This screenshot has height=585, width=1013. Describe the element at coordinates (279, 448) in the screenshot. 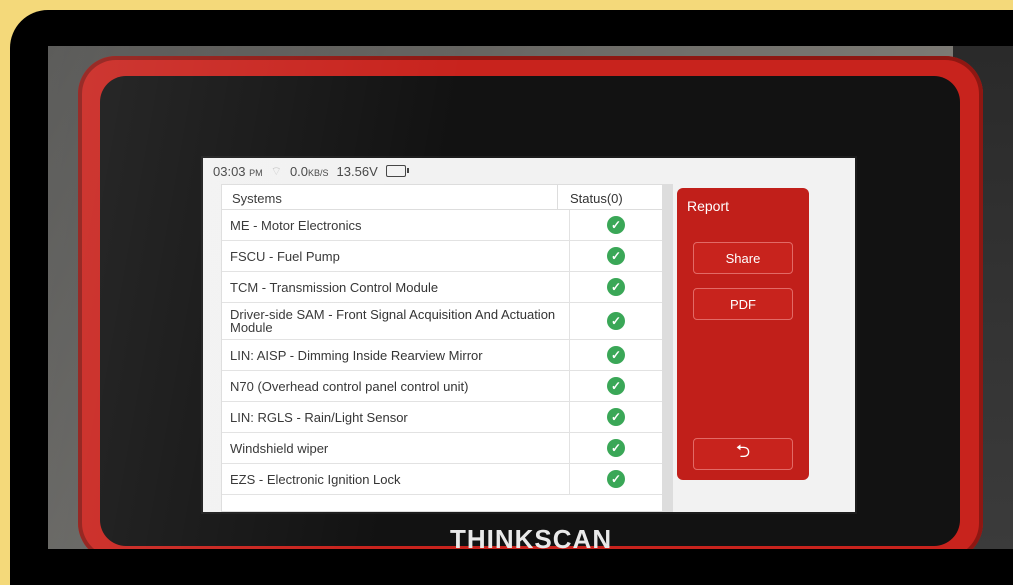

I see `system-name: Windshield wiper` at that location.